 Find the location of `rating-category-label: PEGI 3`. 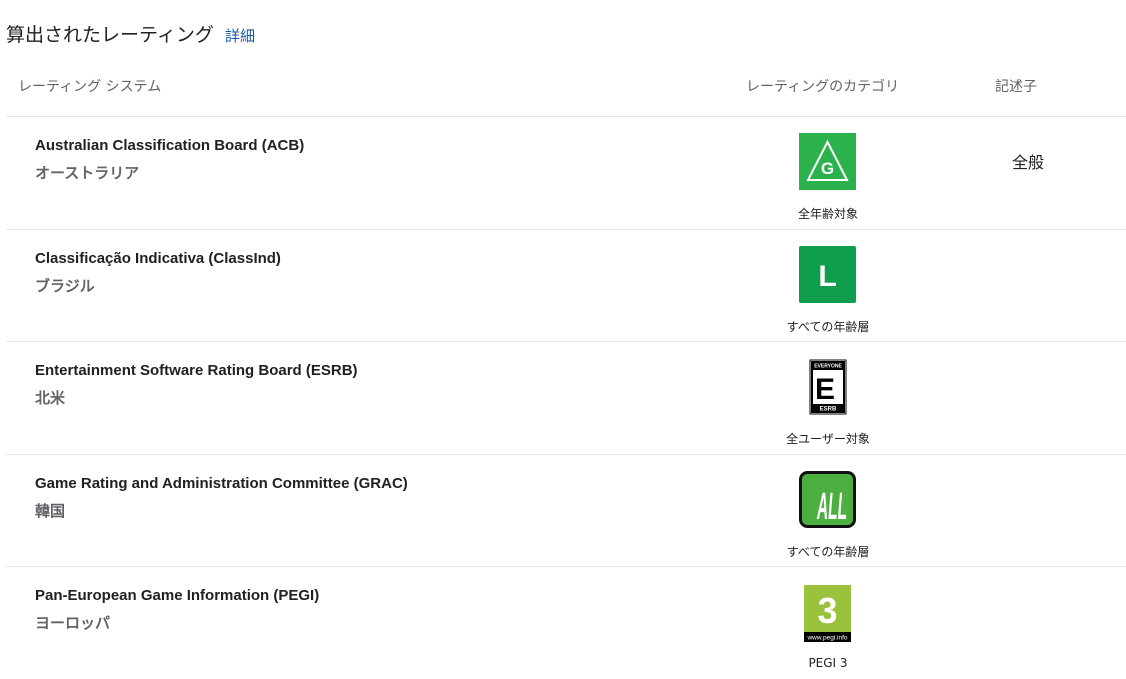

rating-category-label: PEGI 3 is located at coordinates (828, 663).